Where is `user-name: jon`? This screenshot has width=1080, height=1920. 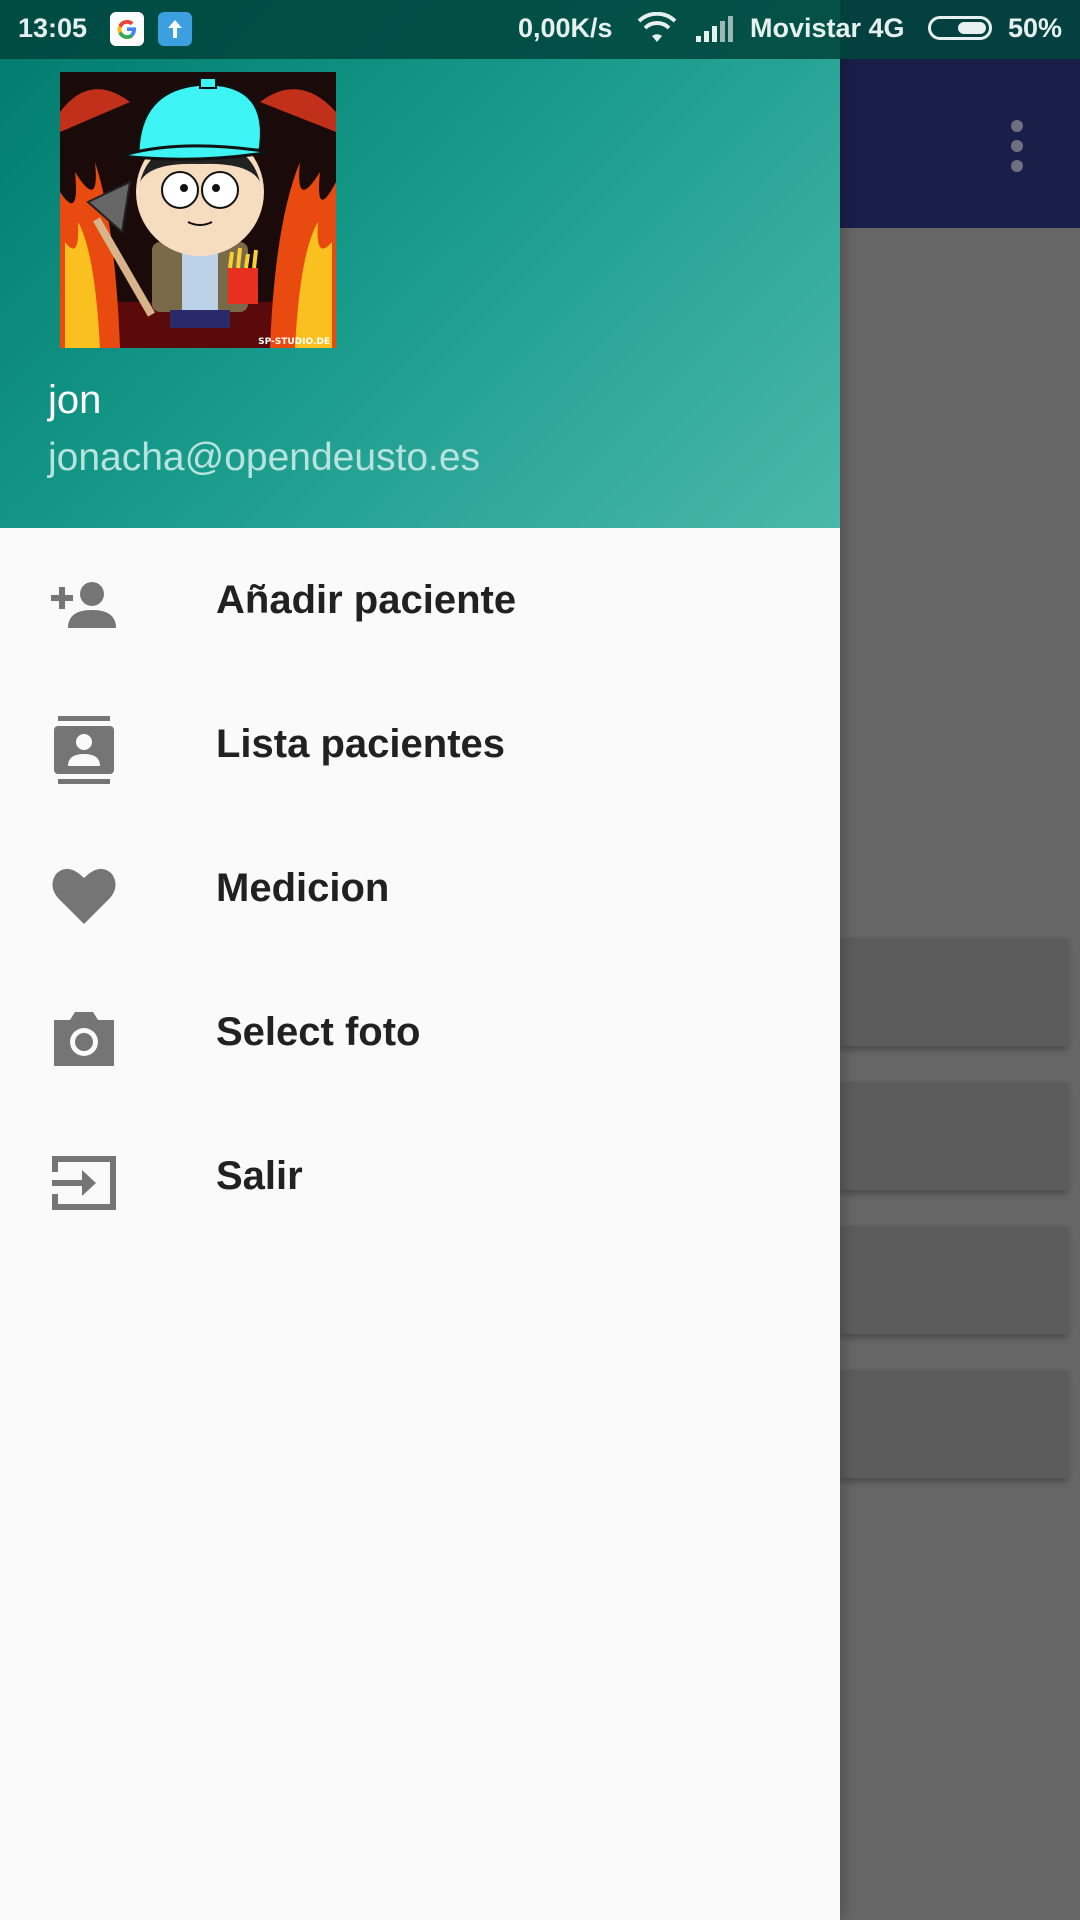
user-name: jon is located at coordinates (75, 400).